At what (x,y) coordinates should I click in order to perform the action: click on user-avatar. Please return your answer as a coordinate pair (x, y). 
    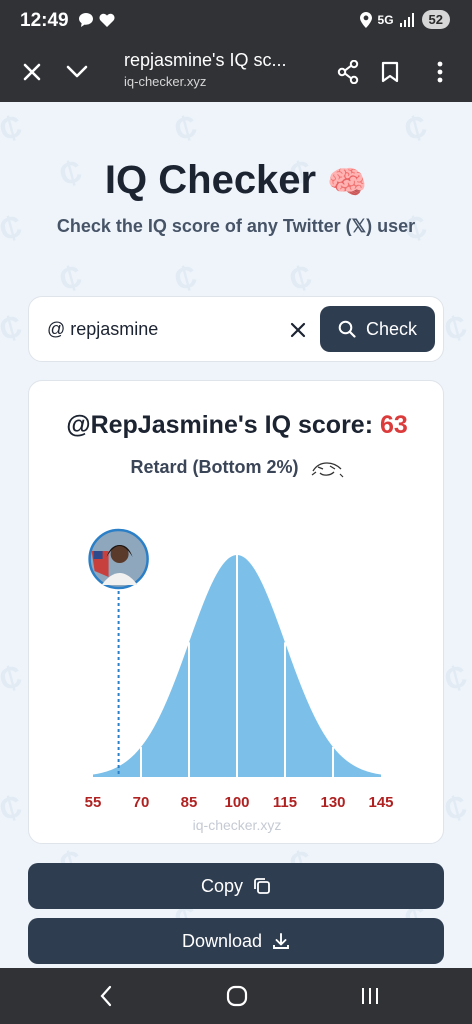
    Looking at the image, I should click on (118, 559).